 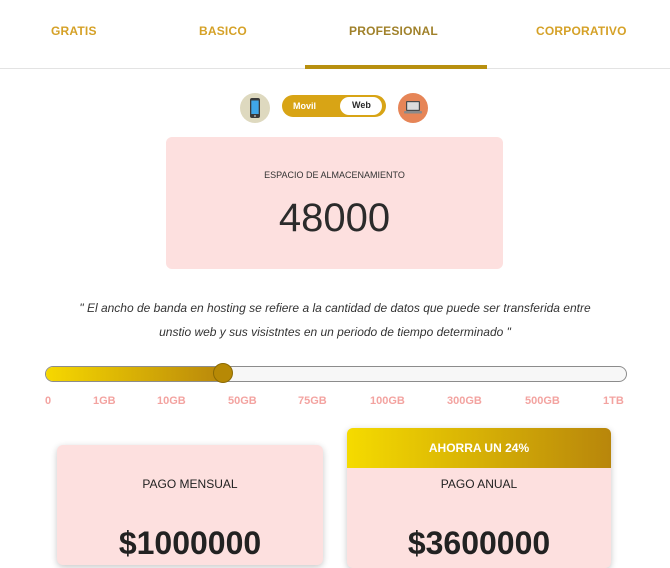 I want to click on slider-tick: 1GB, so click(x=104, y=401).